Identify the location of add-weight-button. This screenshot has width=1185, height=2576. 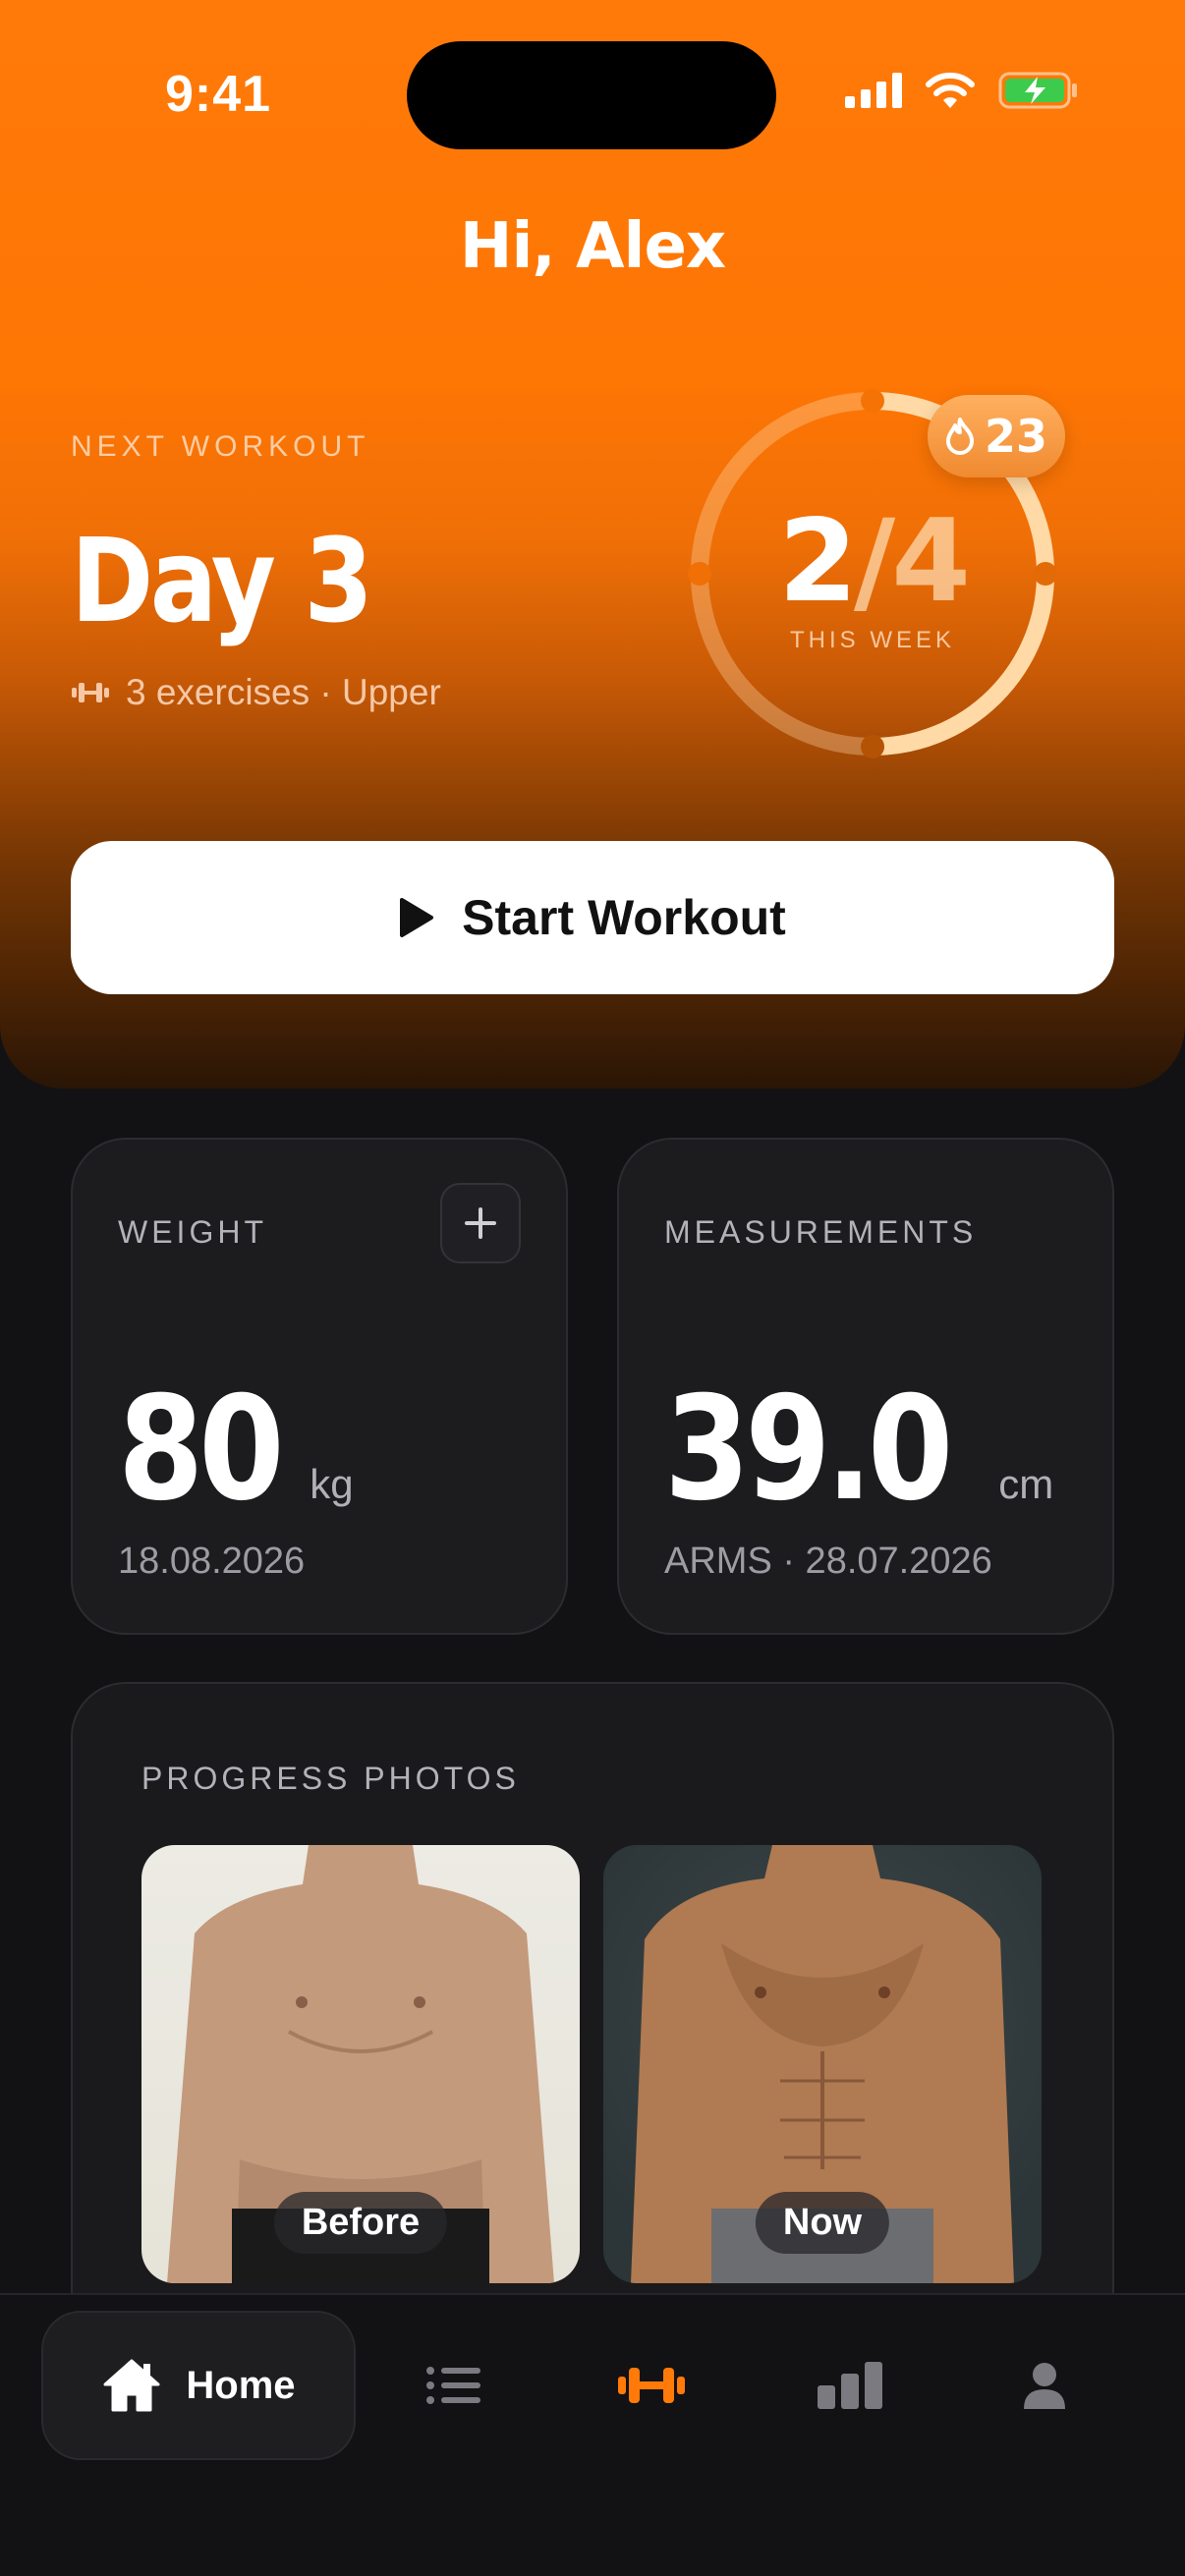
(481, 1223).